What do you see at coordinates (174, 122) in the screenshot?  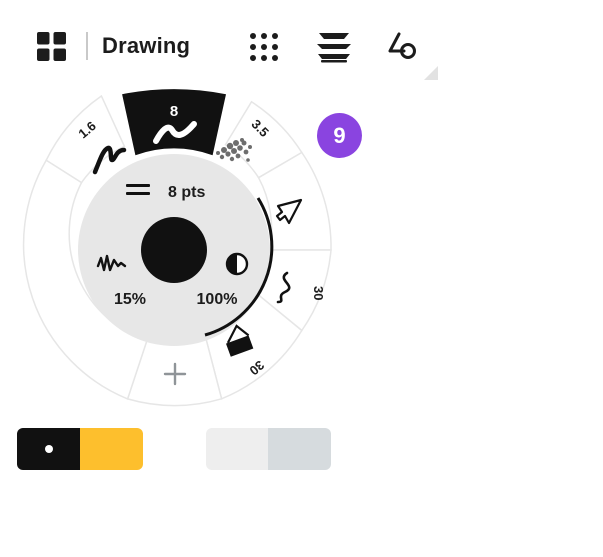 I see `tool-sector-brush` at bounding box center [174, 122].